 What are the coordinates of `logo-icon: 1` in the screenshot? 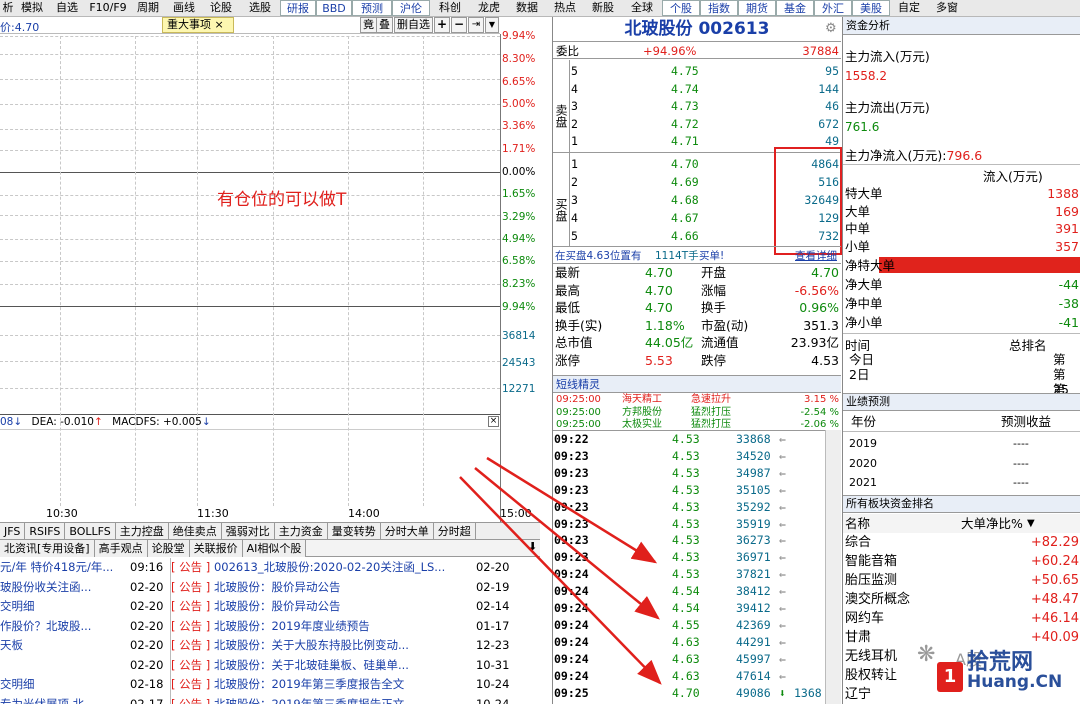 It's located at (950, 677).